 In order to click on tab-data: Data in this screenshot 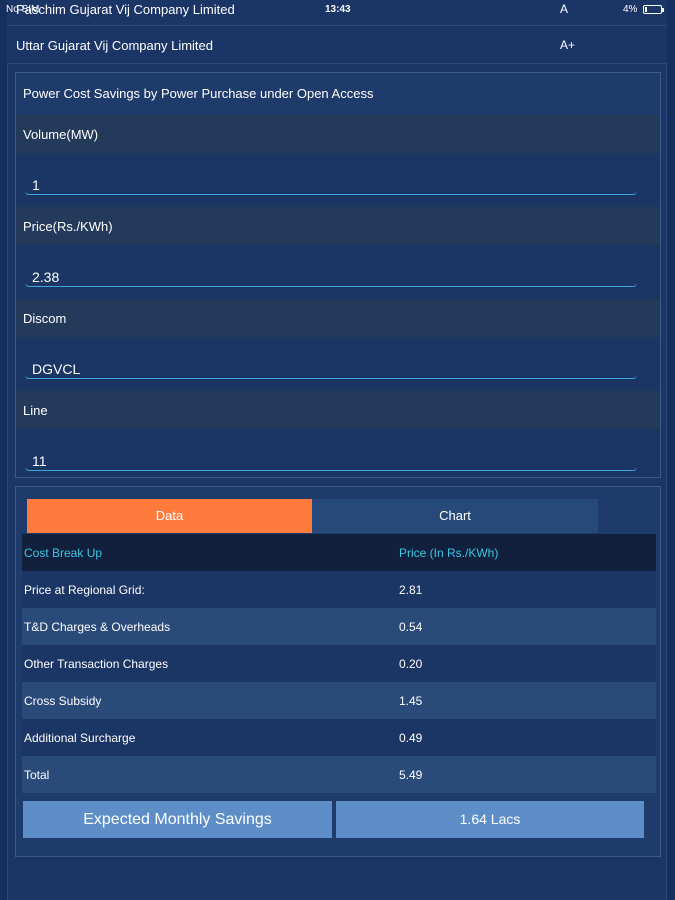, I will do `click(169, 516)`.